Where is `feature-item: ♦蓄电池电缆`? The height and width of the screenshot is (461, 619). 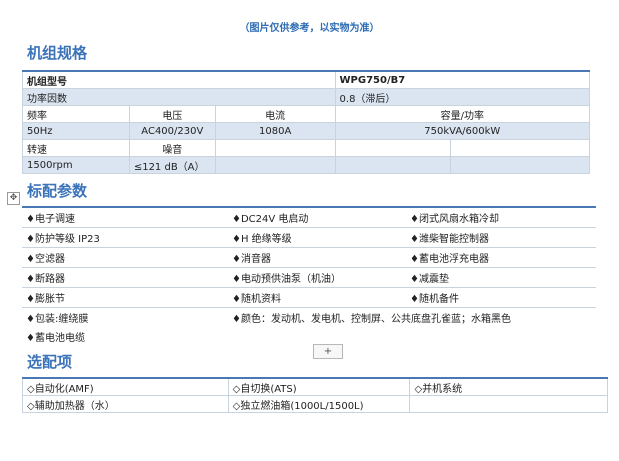 feature-item: ♦蓄电池电缆 is located at coordinates (55, 338).